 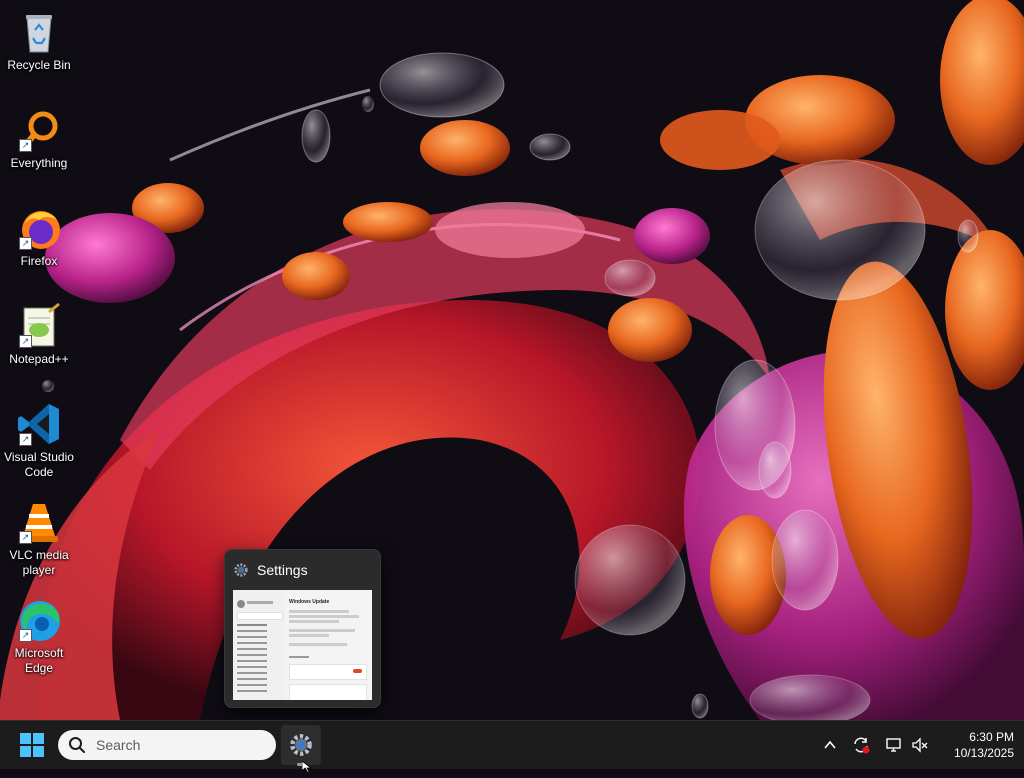 What do you see at coordinates (39, 130) in the screenshot?
I see `everything-search-icon: ↗` at bounding box center [39, 130].